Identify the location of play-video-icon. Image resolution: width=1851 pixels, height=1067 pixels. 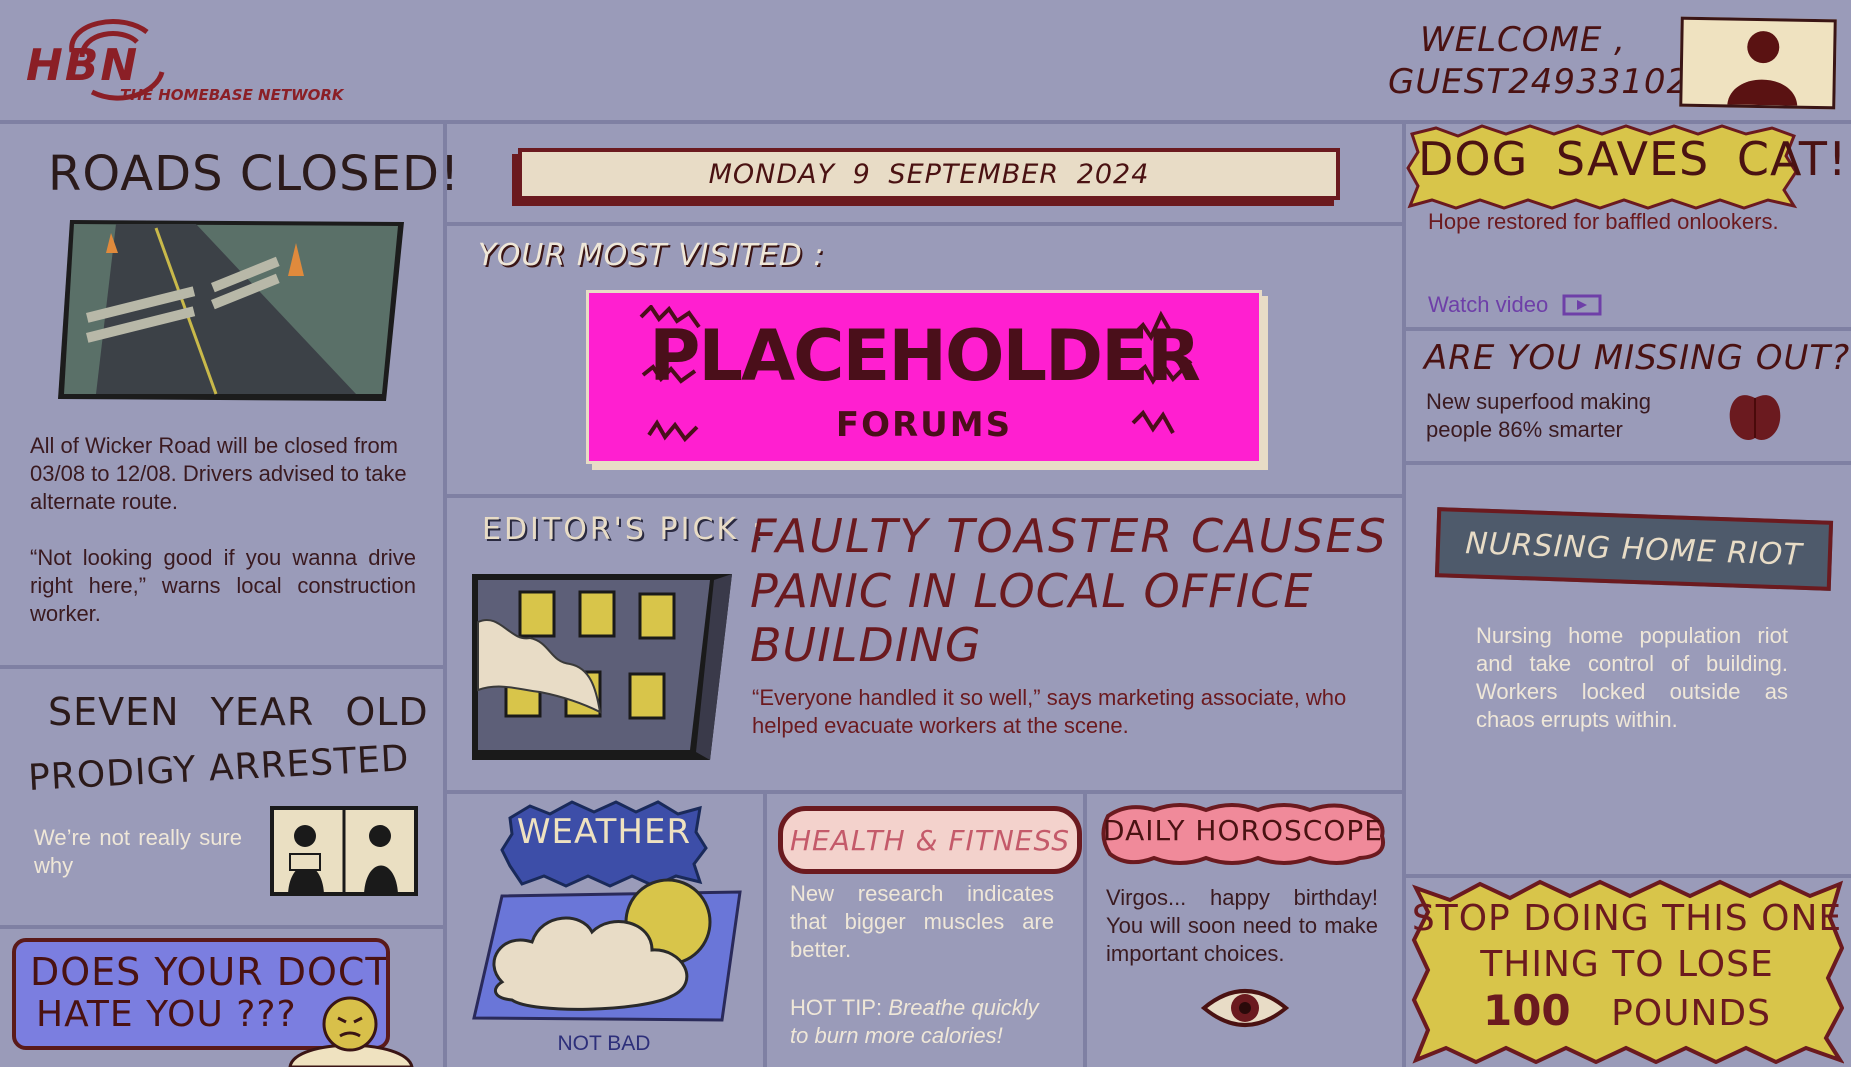
(1582, 305).